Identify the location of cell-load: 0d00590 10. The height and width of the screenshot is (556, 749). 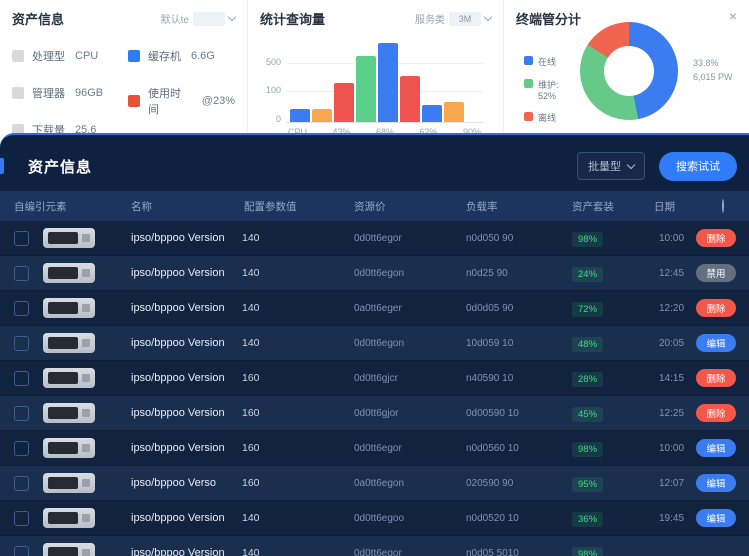
(492, 413).